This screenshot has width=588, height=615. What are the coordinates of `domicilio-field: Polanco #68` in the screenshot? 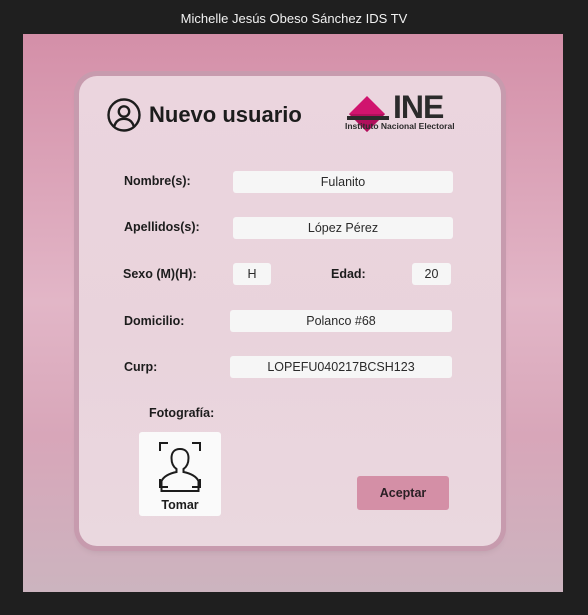 It's located at (341, 321).